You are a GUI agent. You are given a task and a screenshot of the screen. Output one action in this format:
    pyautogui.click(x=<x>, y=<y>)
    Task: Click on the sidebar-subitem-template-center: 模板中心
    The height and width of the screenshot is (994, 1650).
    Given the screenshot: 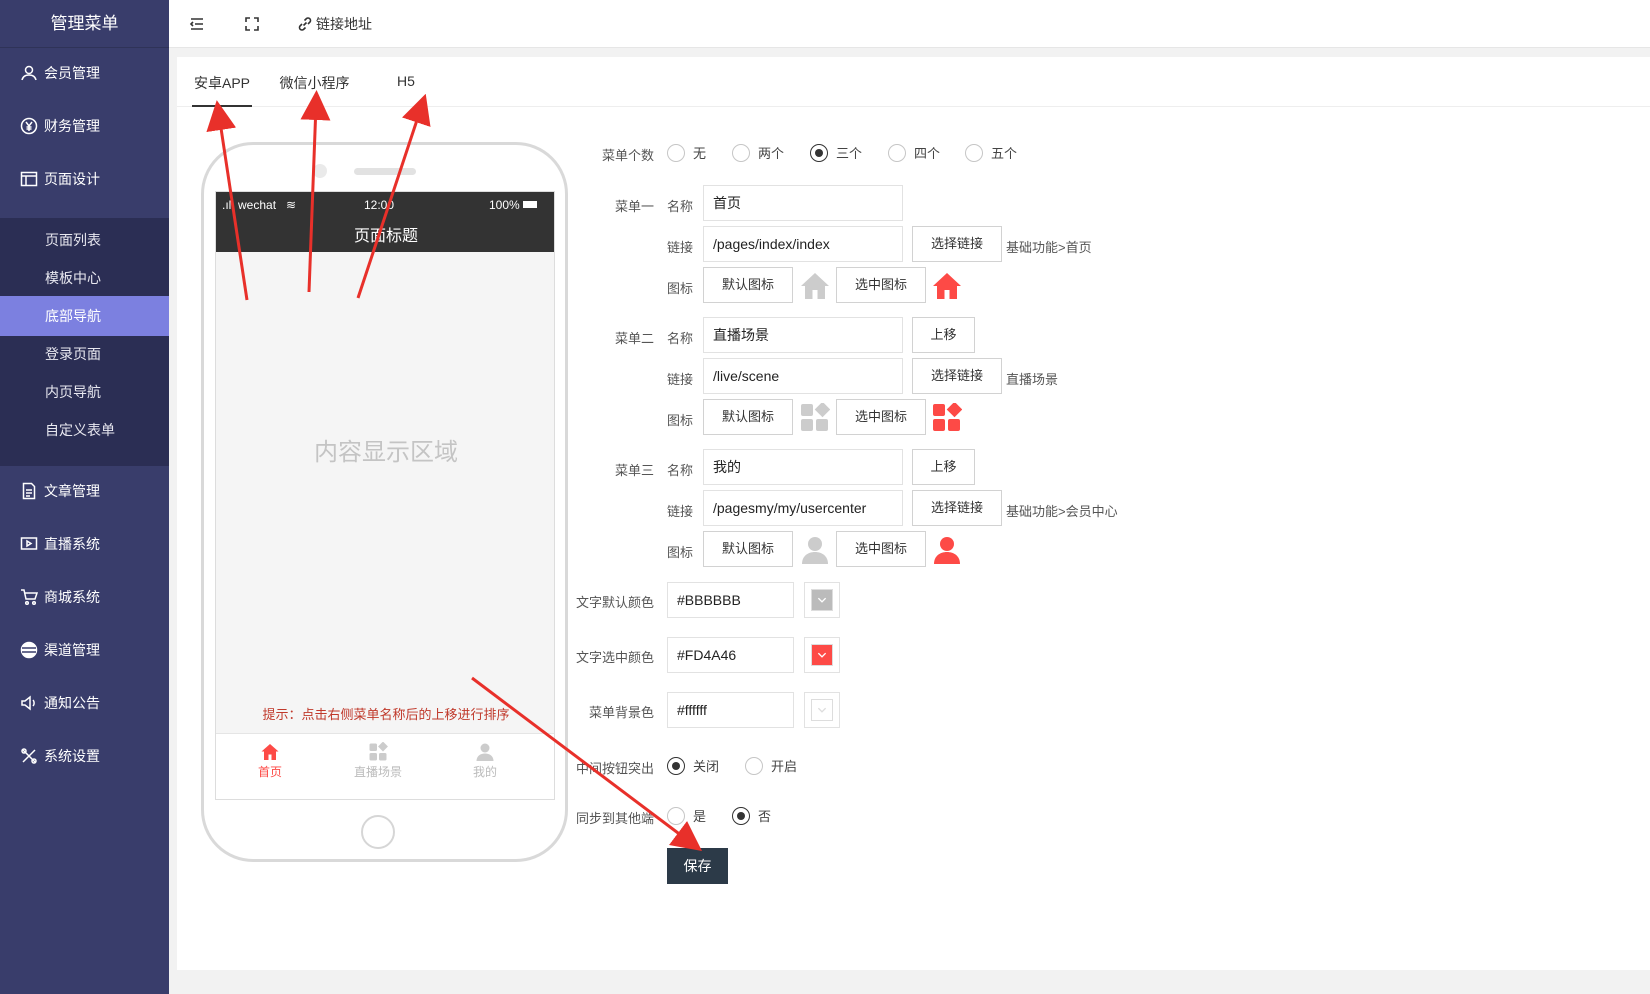 What is the action you would take?
    pyautogui.click(x=84, y=278)
    